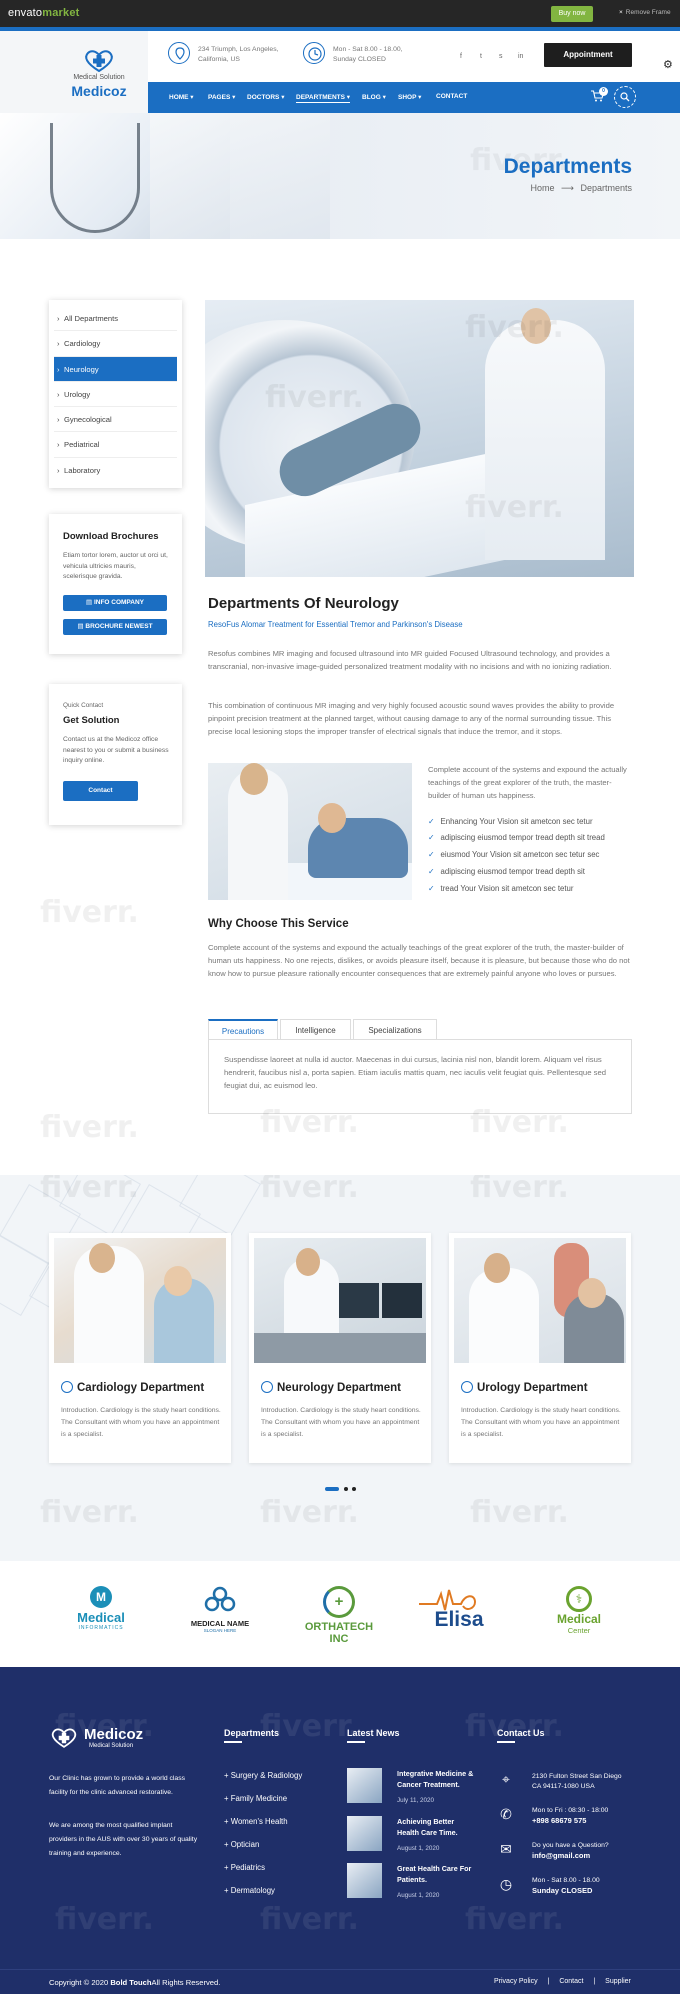 This screenshot has width=680, height=1994. Describe the element at coordinates (323, 98) in the screenshot. I see `nav-departments: DEPARTMENTS ▾` at that location.